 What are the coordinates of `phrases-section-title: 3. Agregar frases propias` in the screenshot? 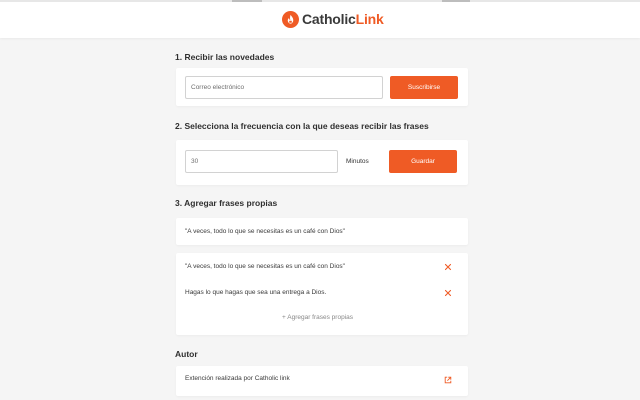 It's located at (226, 203).